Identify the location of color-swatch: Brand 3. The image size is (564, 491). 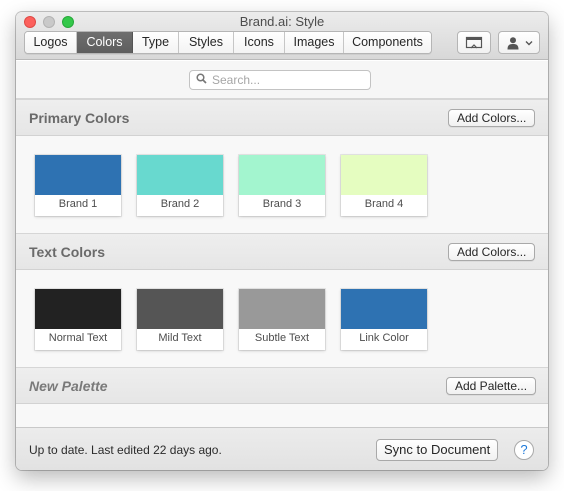
(282, 185).